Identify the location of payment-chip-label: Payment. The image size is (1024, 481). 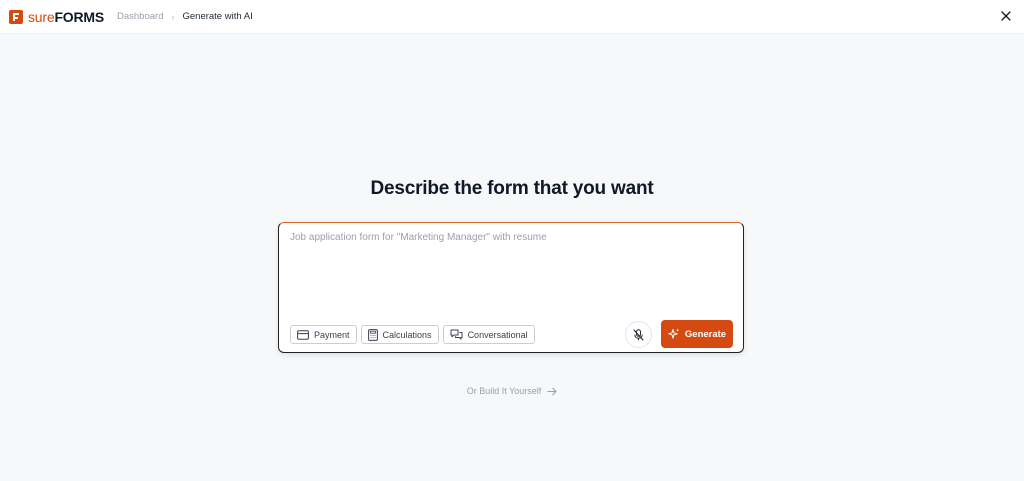
(332, 334).